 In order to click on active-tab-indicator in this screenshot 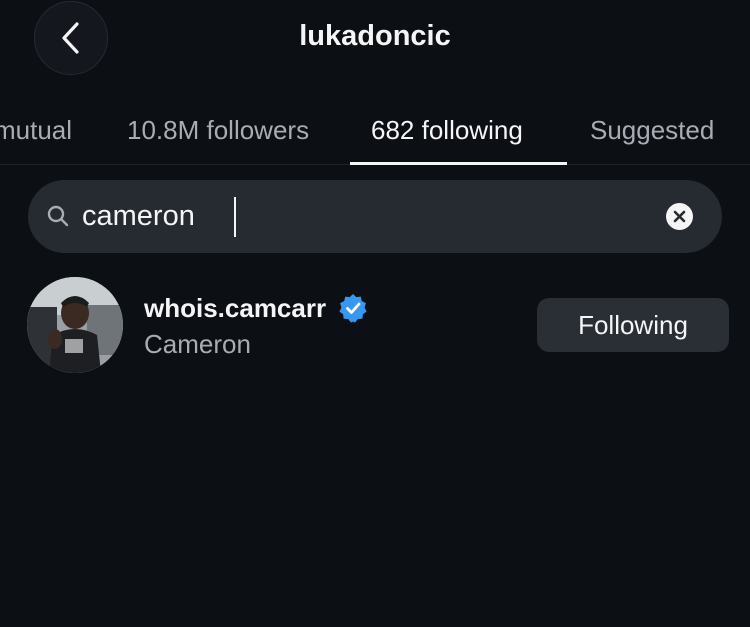, I will do `click(458, 163)`.